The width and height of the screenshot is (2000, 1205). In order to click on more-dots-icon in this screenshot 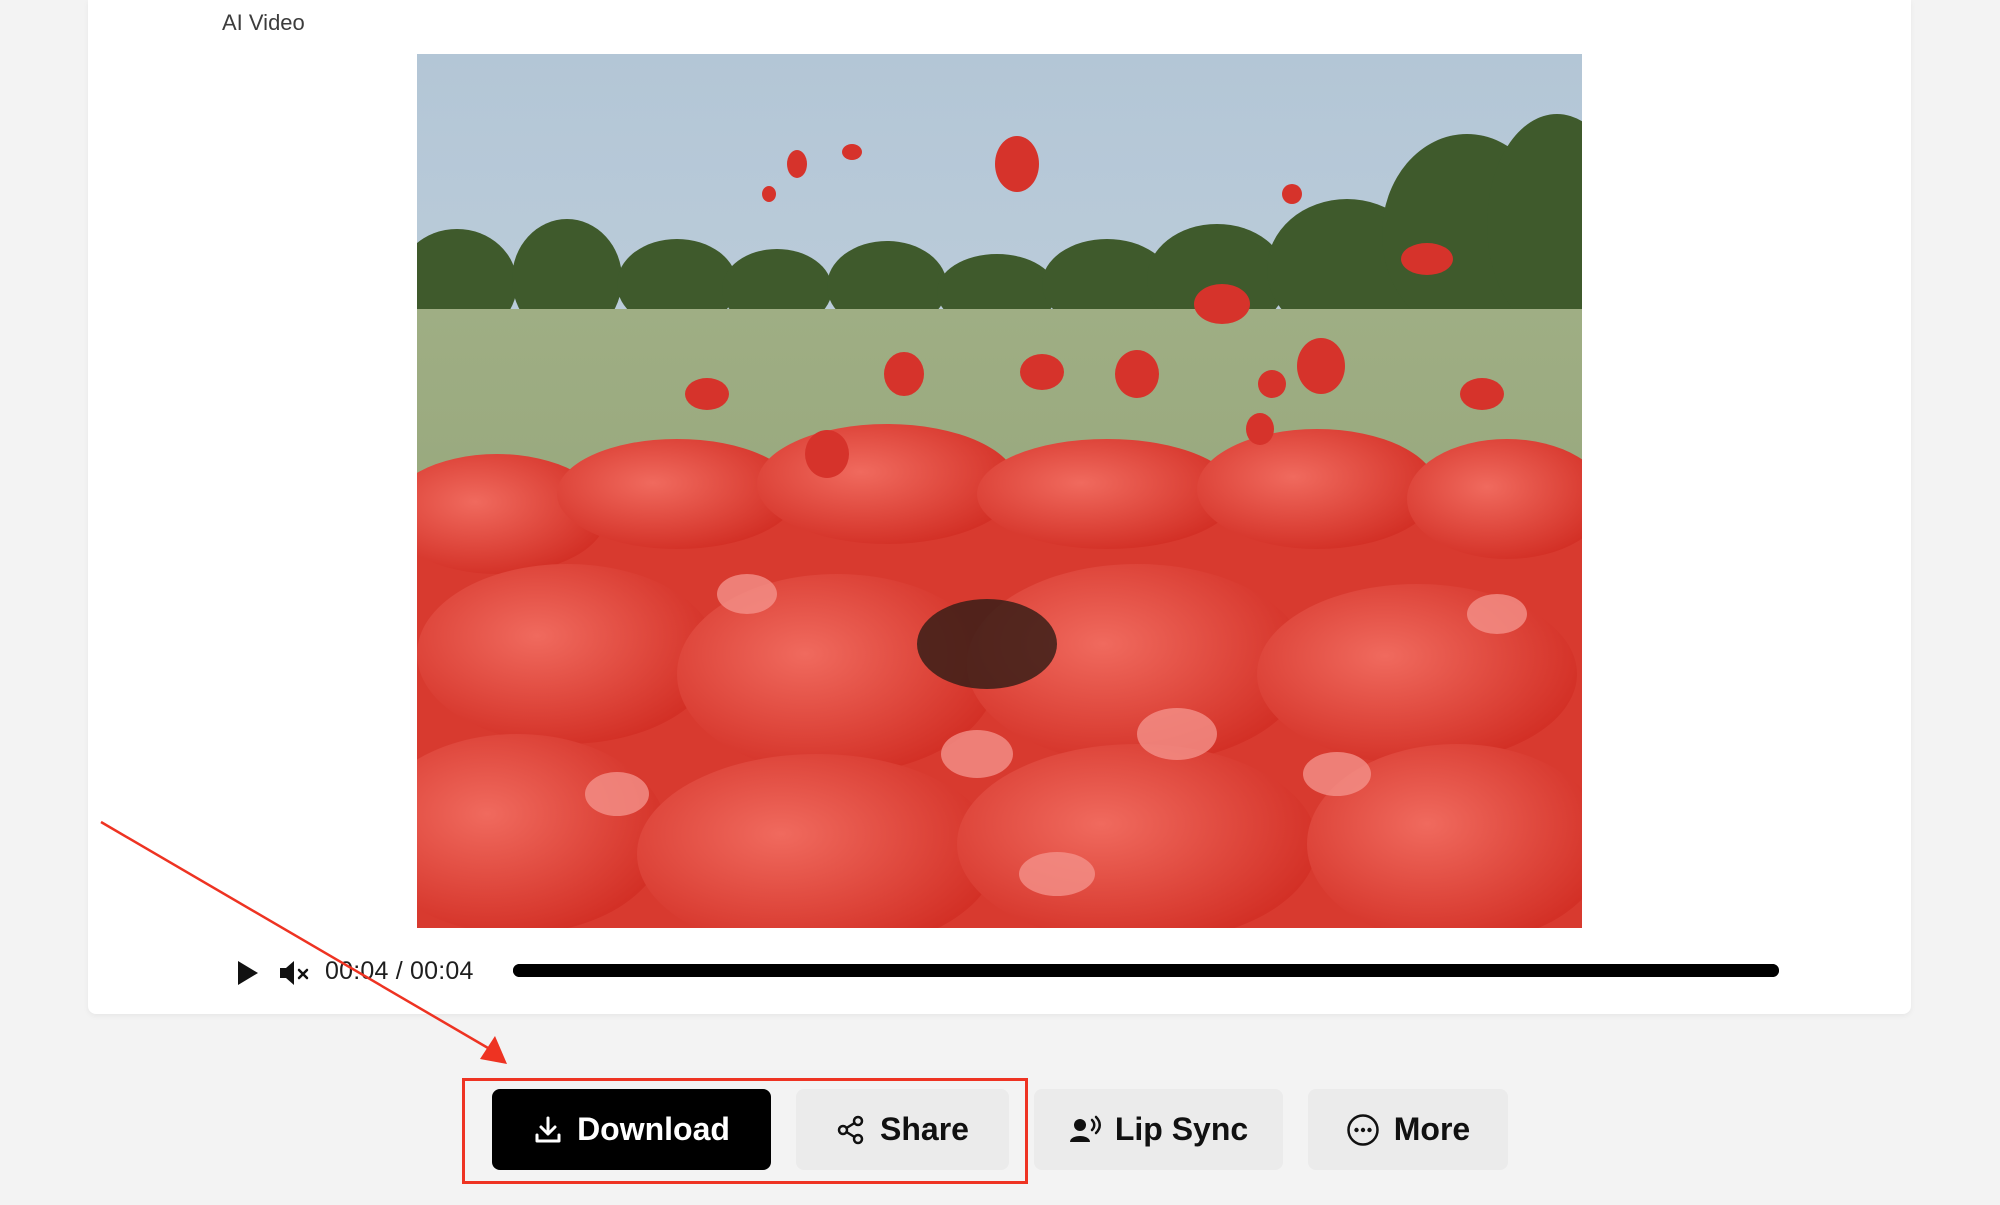, I will do `click(1363, 1129)`.